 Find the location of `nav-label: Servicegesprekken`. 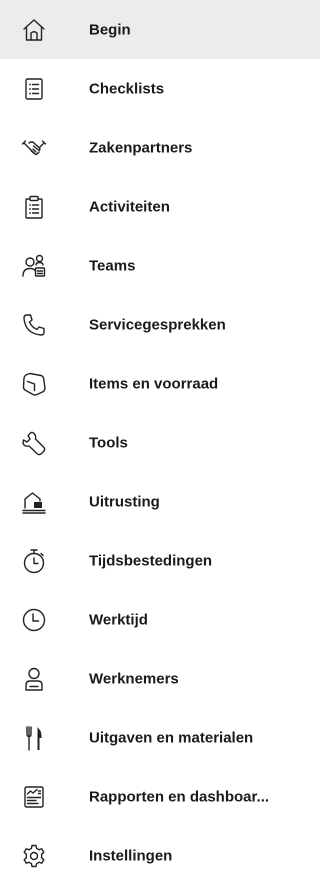

nav-label: Servicegesprekken is located at coordinates (157, 324).